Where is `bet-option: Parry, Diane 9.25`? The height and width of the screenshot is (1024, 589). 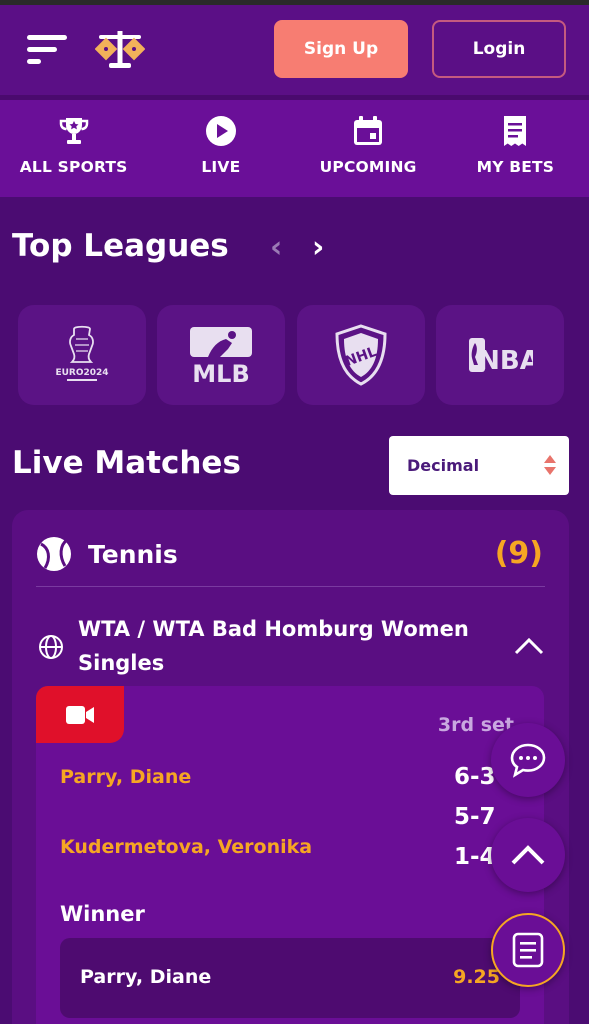
bet-option: Parry, Diane 9.25 is located at coordinates (290, 978).